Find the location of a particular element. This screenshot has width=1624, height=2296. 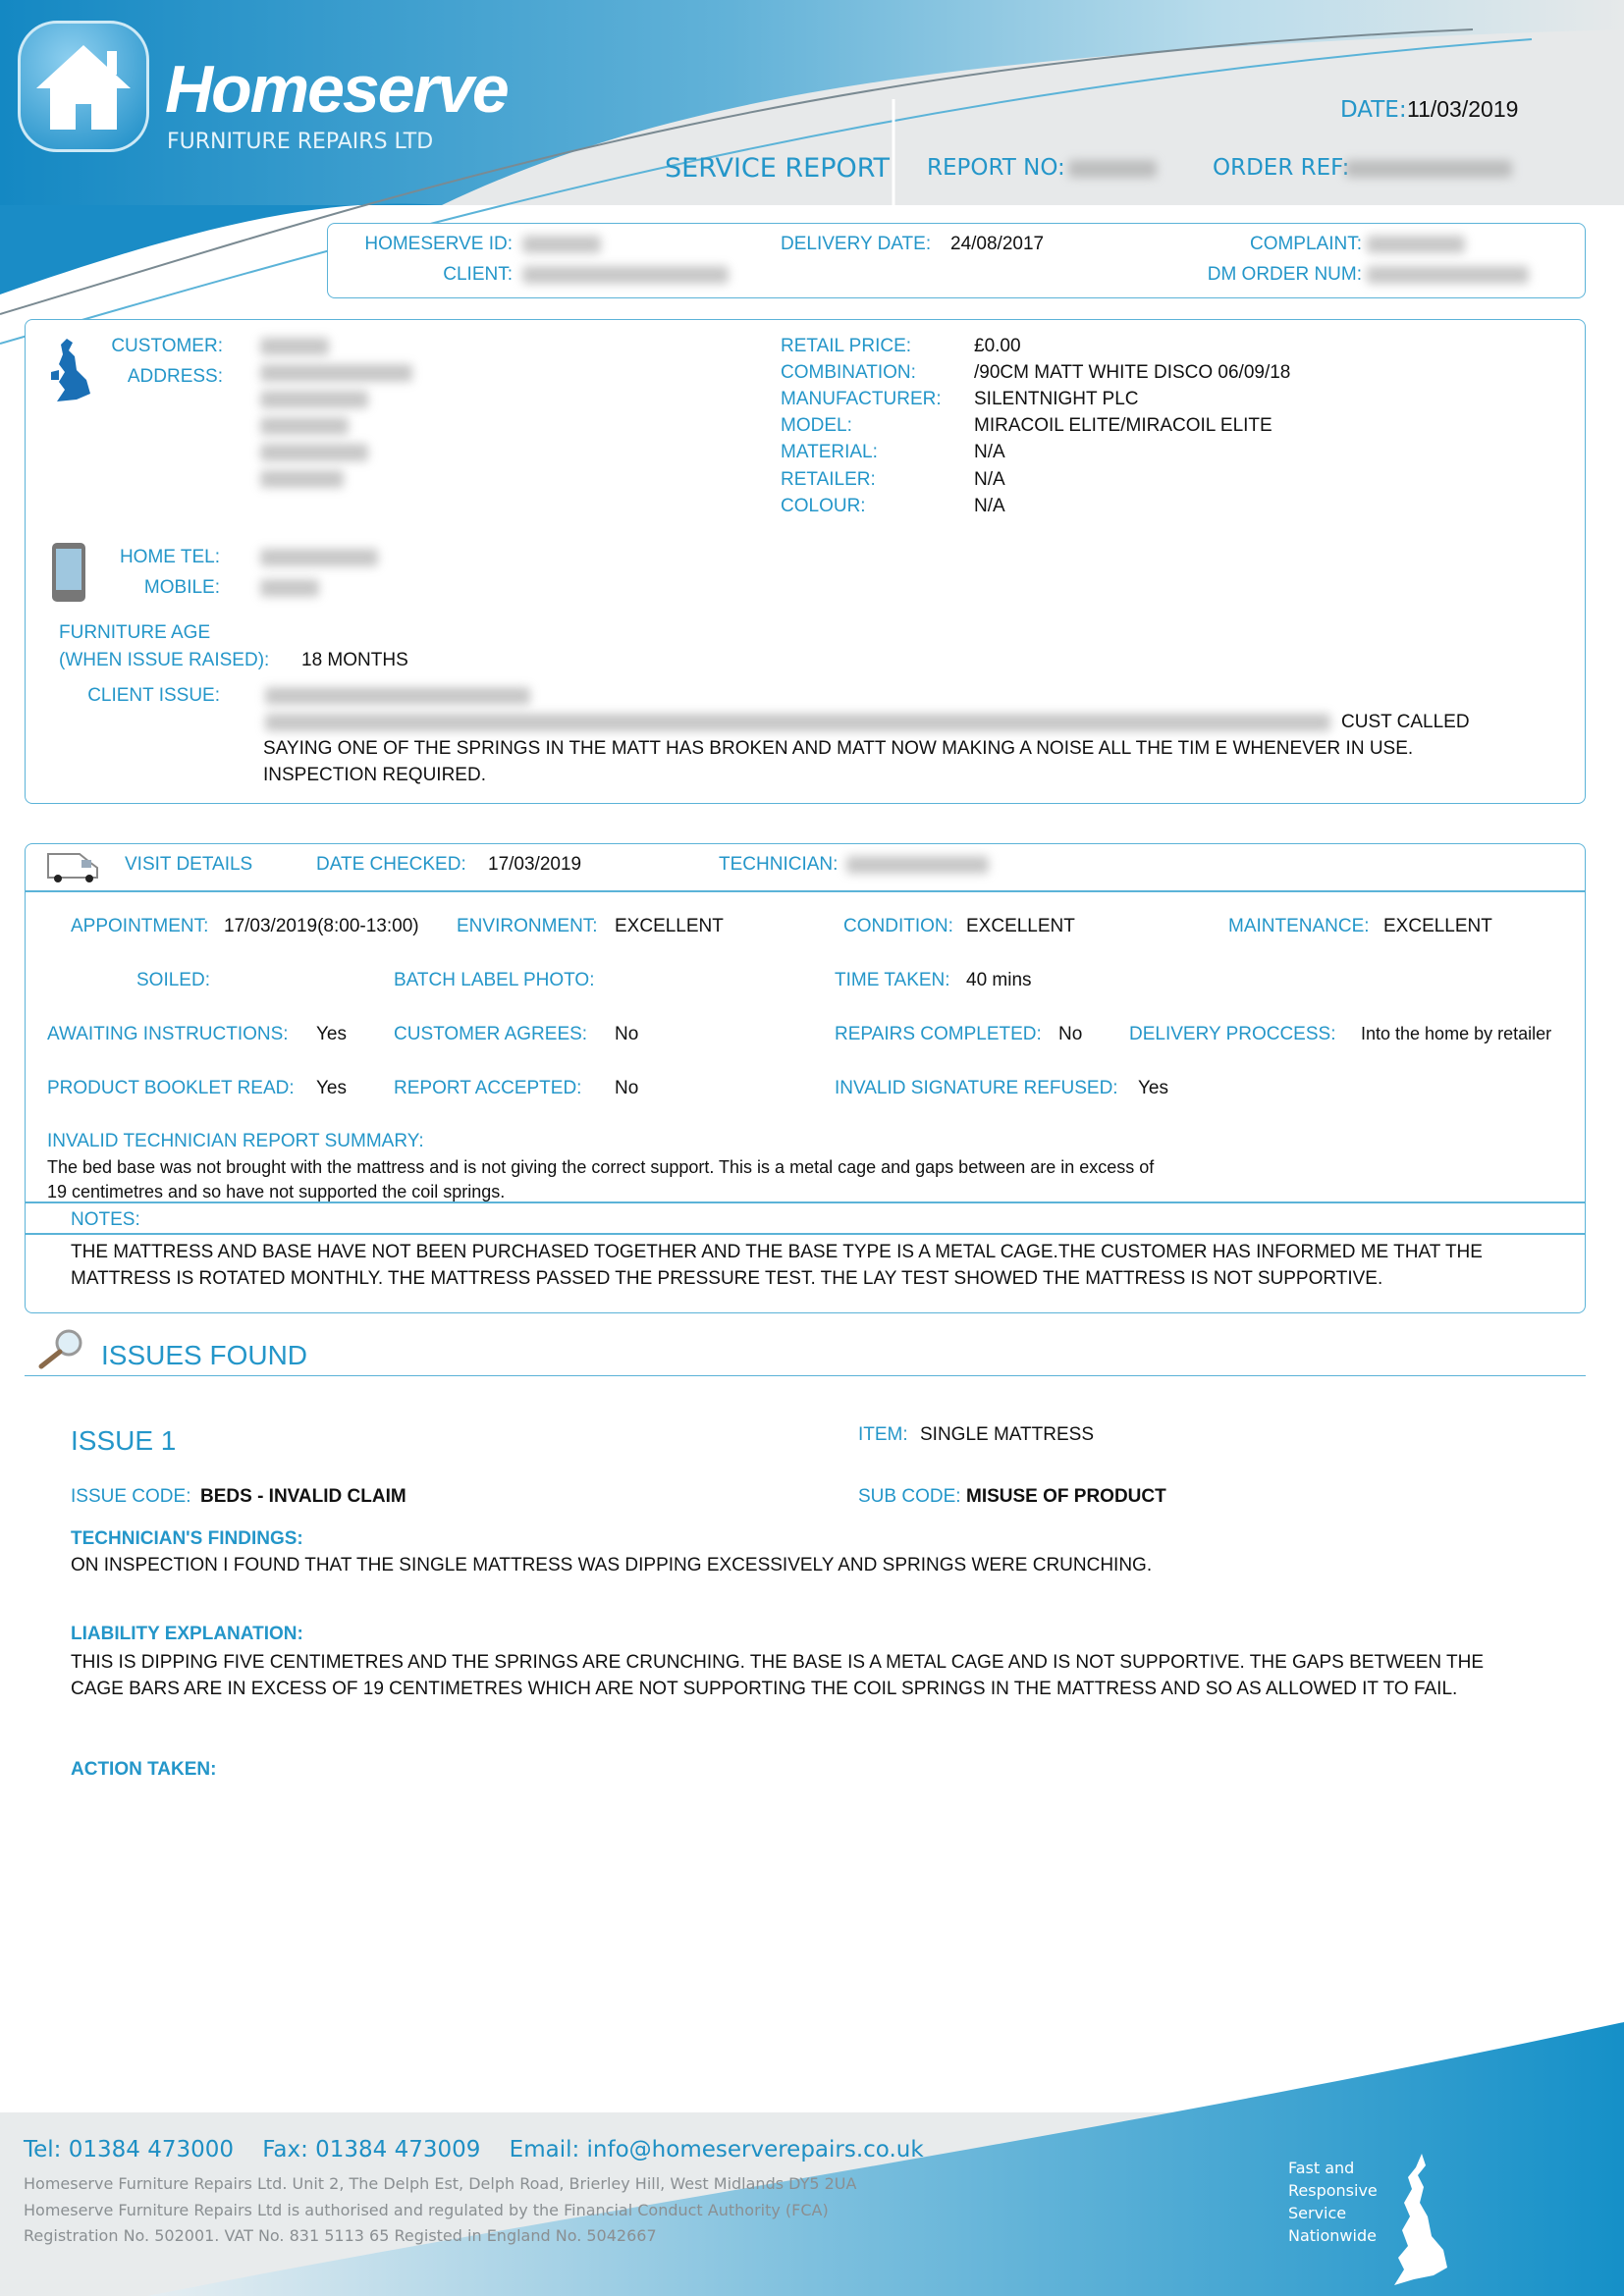

report-no-label: REPORT NO: is located at coordinates (996, 168).